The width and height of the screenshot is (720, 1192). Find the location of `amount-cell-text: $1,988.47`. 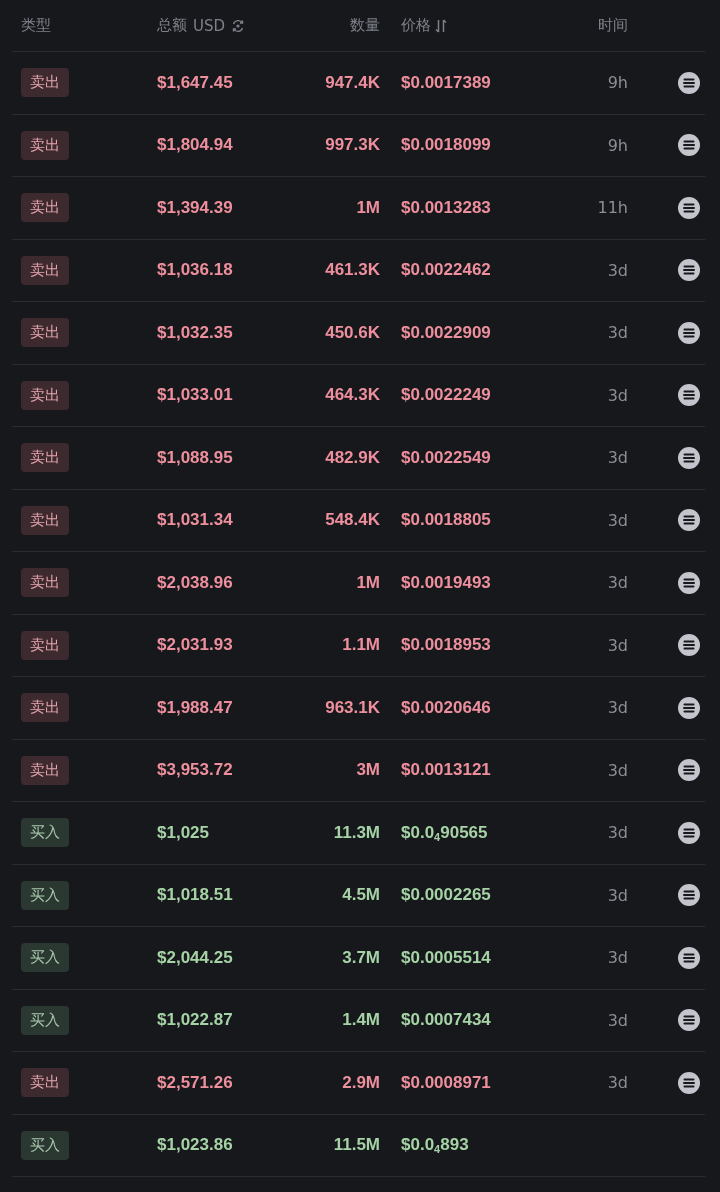

amount-cell-text: $1,988.47 is located at coordinates (195, 707).